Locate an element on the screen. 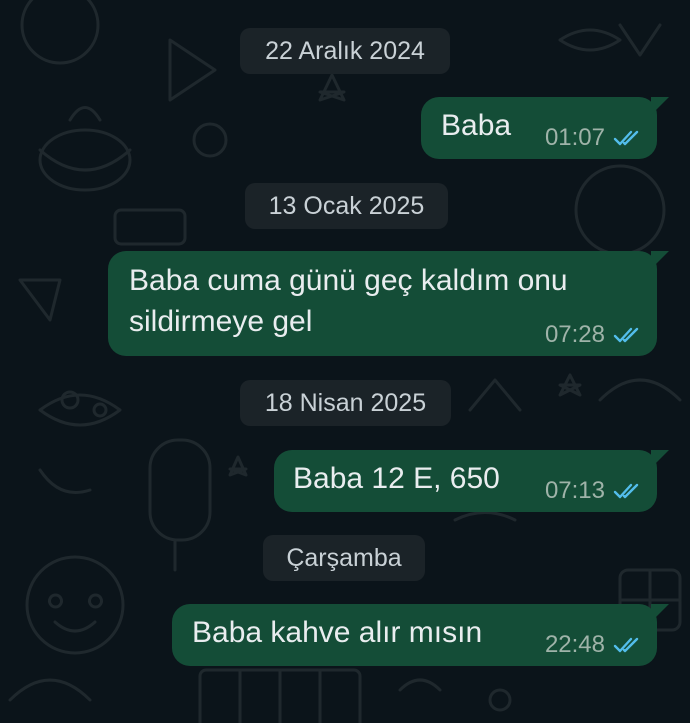 This screenshot has width=690, height=723. message-meta: 01:07 is located at coordinates (593, 138).